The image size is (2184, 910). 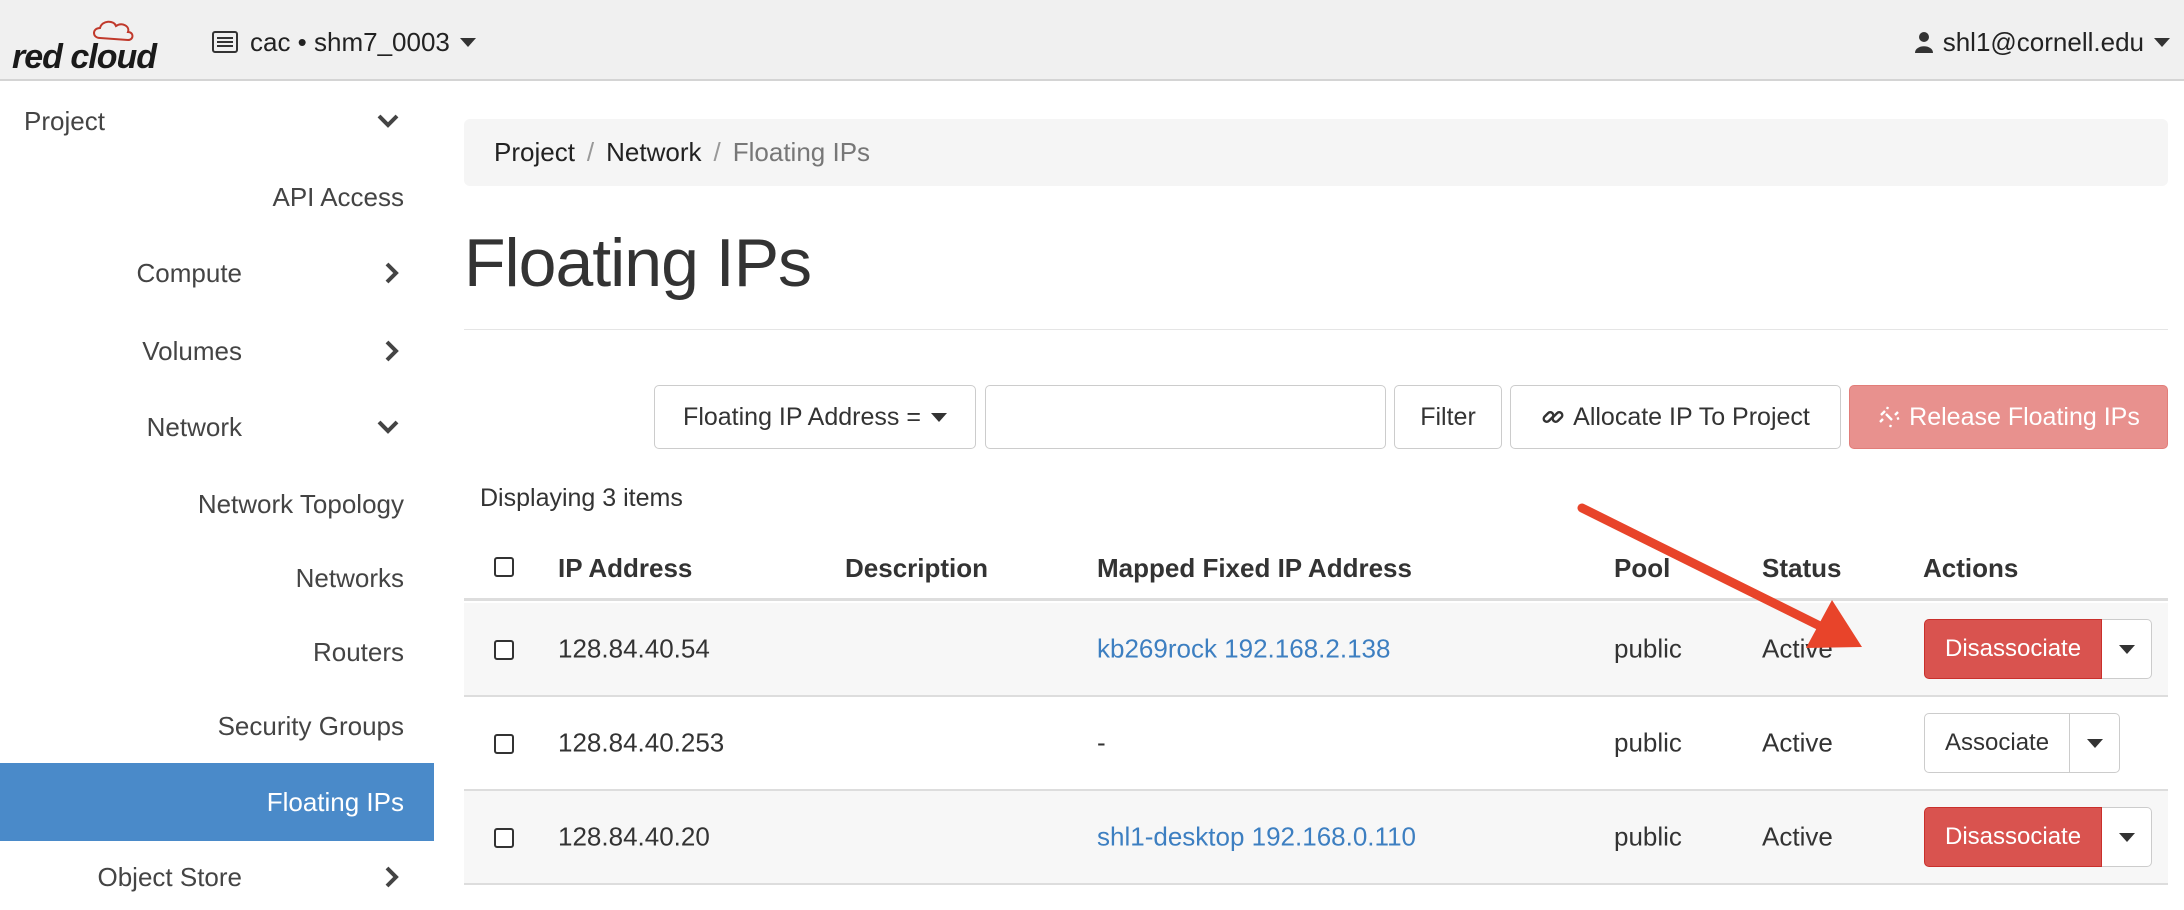 What do you see at coordinates (1997, 743) in the screenshot?
I see `associate-button: Associate` at bounding box center [1997, 743].